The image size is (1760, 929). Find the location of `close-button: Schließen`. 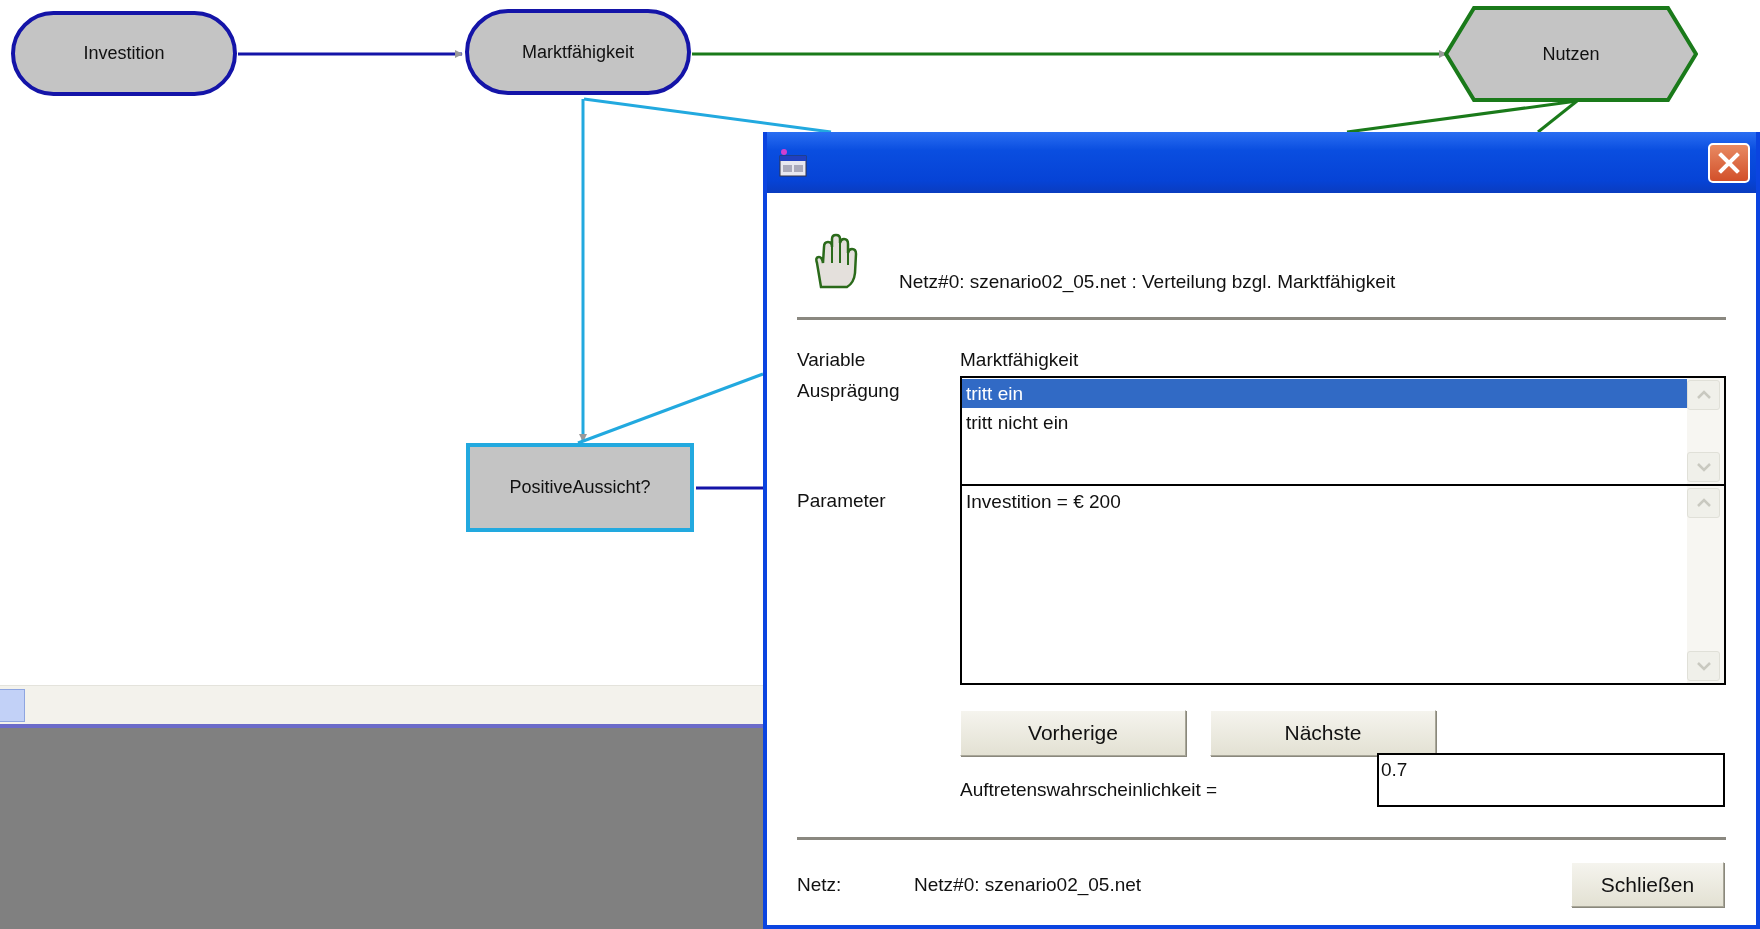

close-button: Schließen is located at coordinates (1647, 884).